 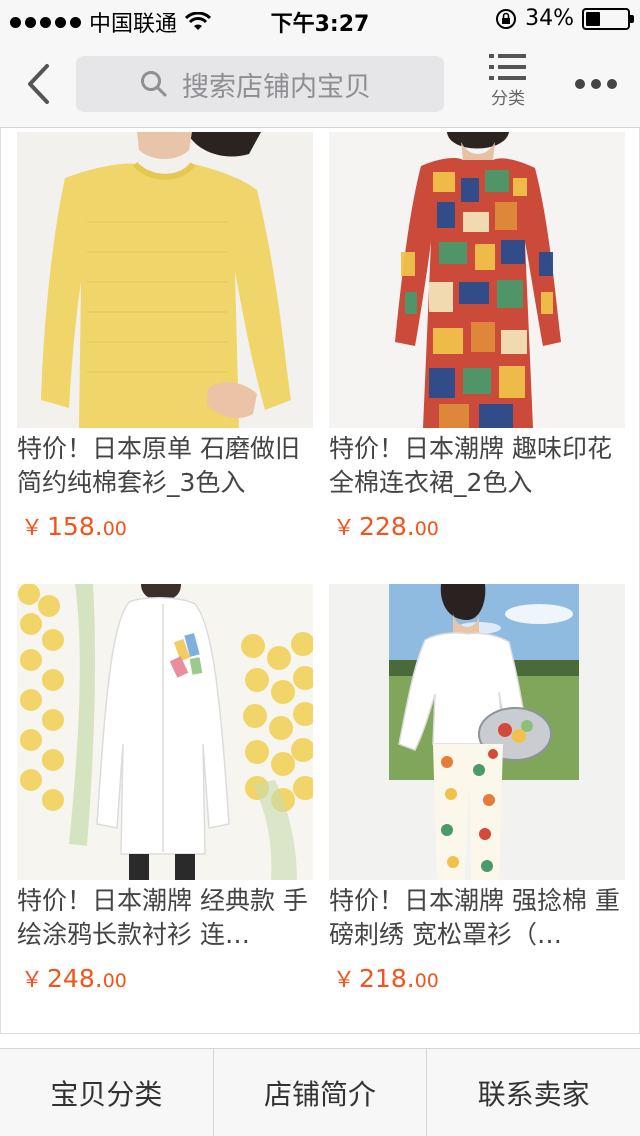 I want to click on product-price: ￥ 248. 00, so click(x=165, y=978).